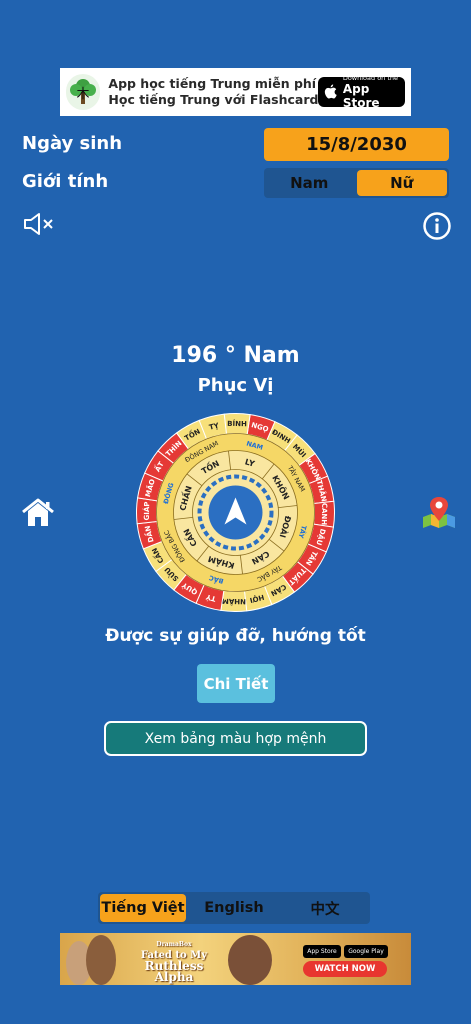 The height and width of the screenshot is (1024, 471). I want to click on outer-ring-label: CANH, so click(324, 514).